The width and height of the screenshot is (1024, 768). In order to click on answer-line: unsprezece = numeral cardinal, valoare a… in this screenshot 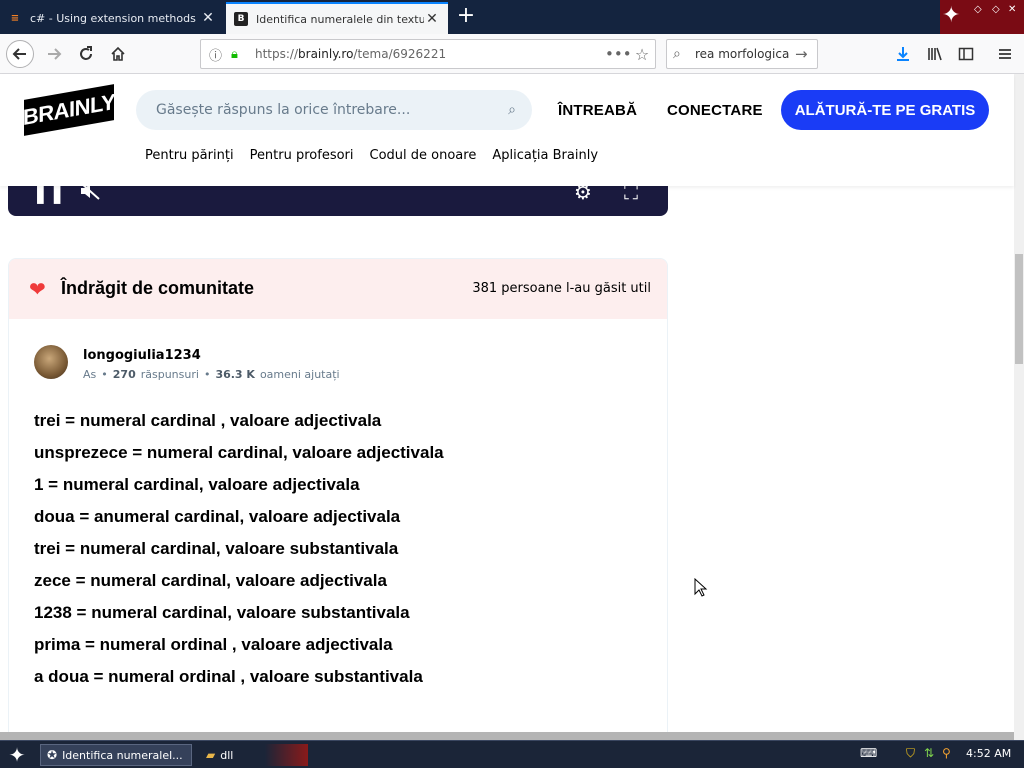, I will do `click(239, 452)`.